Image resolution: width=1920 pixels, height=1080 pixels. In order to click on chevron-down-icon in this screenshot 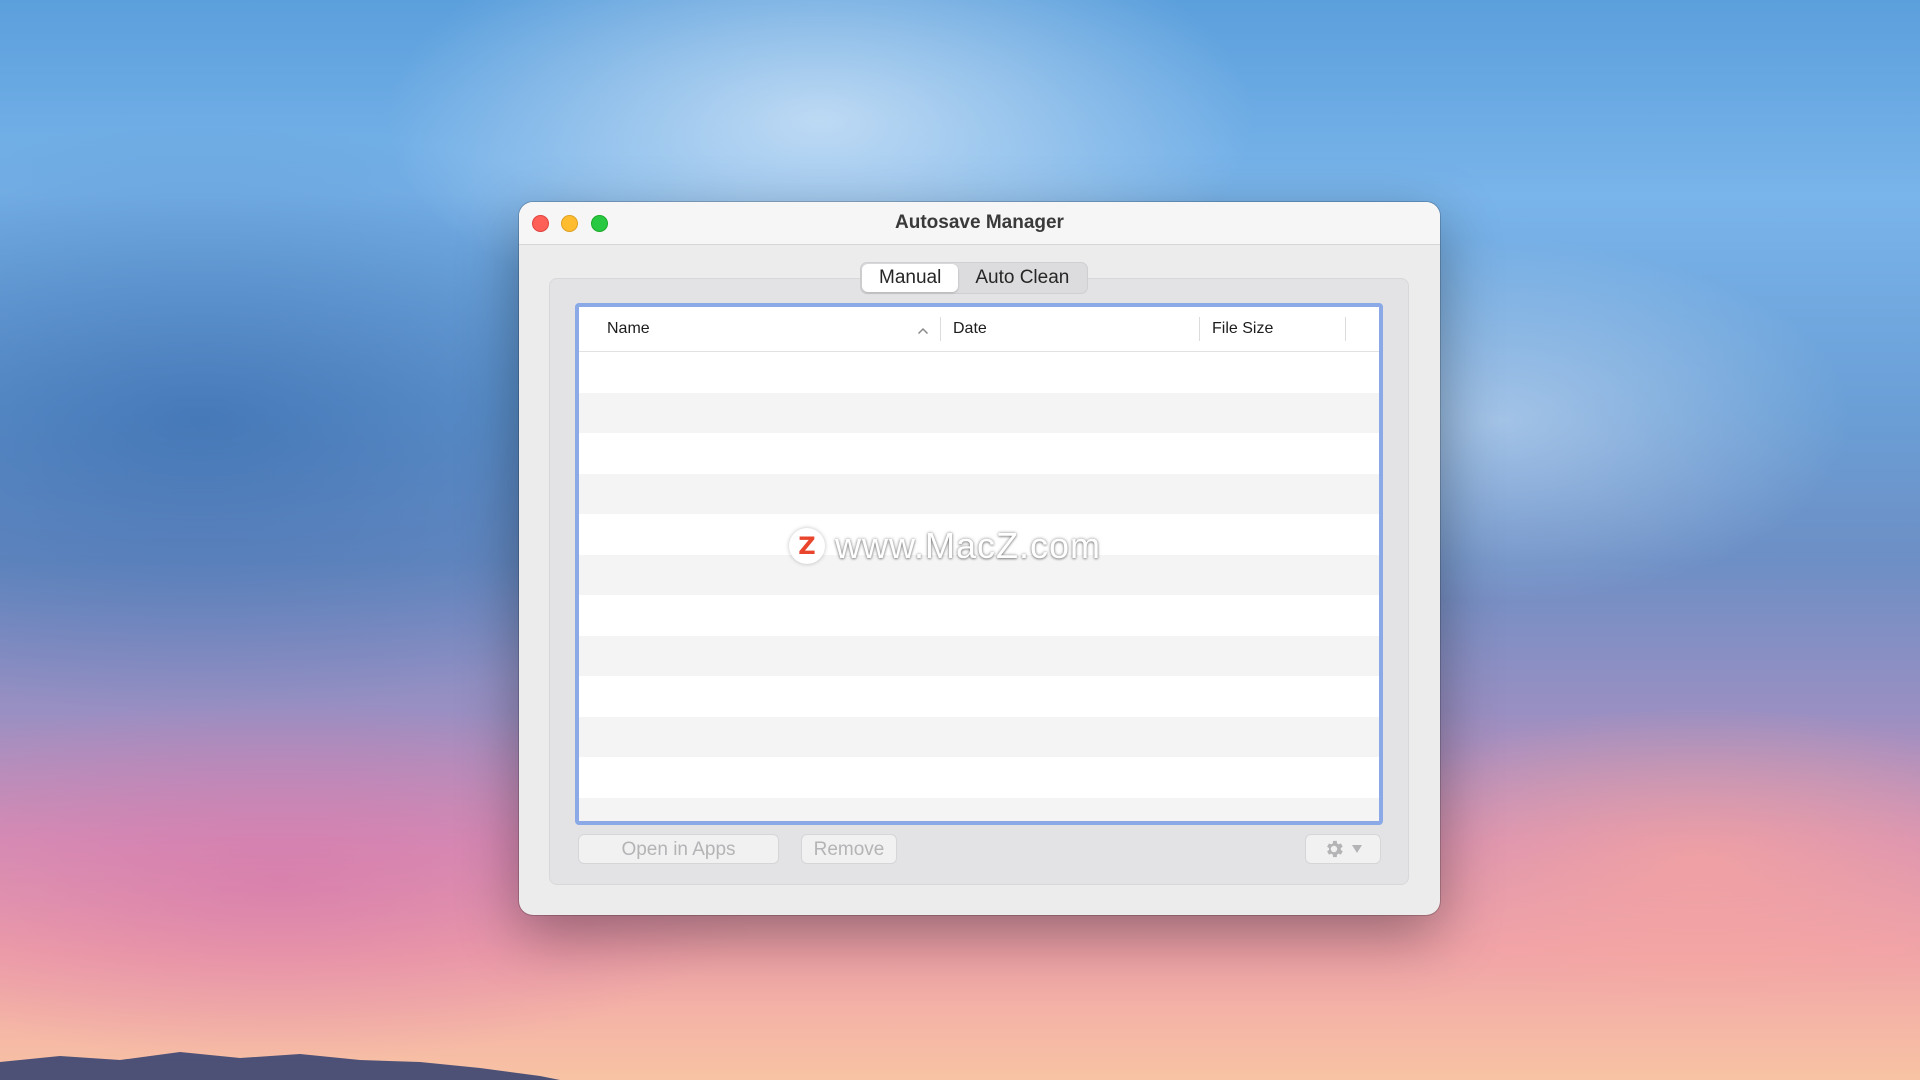, I will do `click(1357, 849)`.